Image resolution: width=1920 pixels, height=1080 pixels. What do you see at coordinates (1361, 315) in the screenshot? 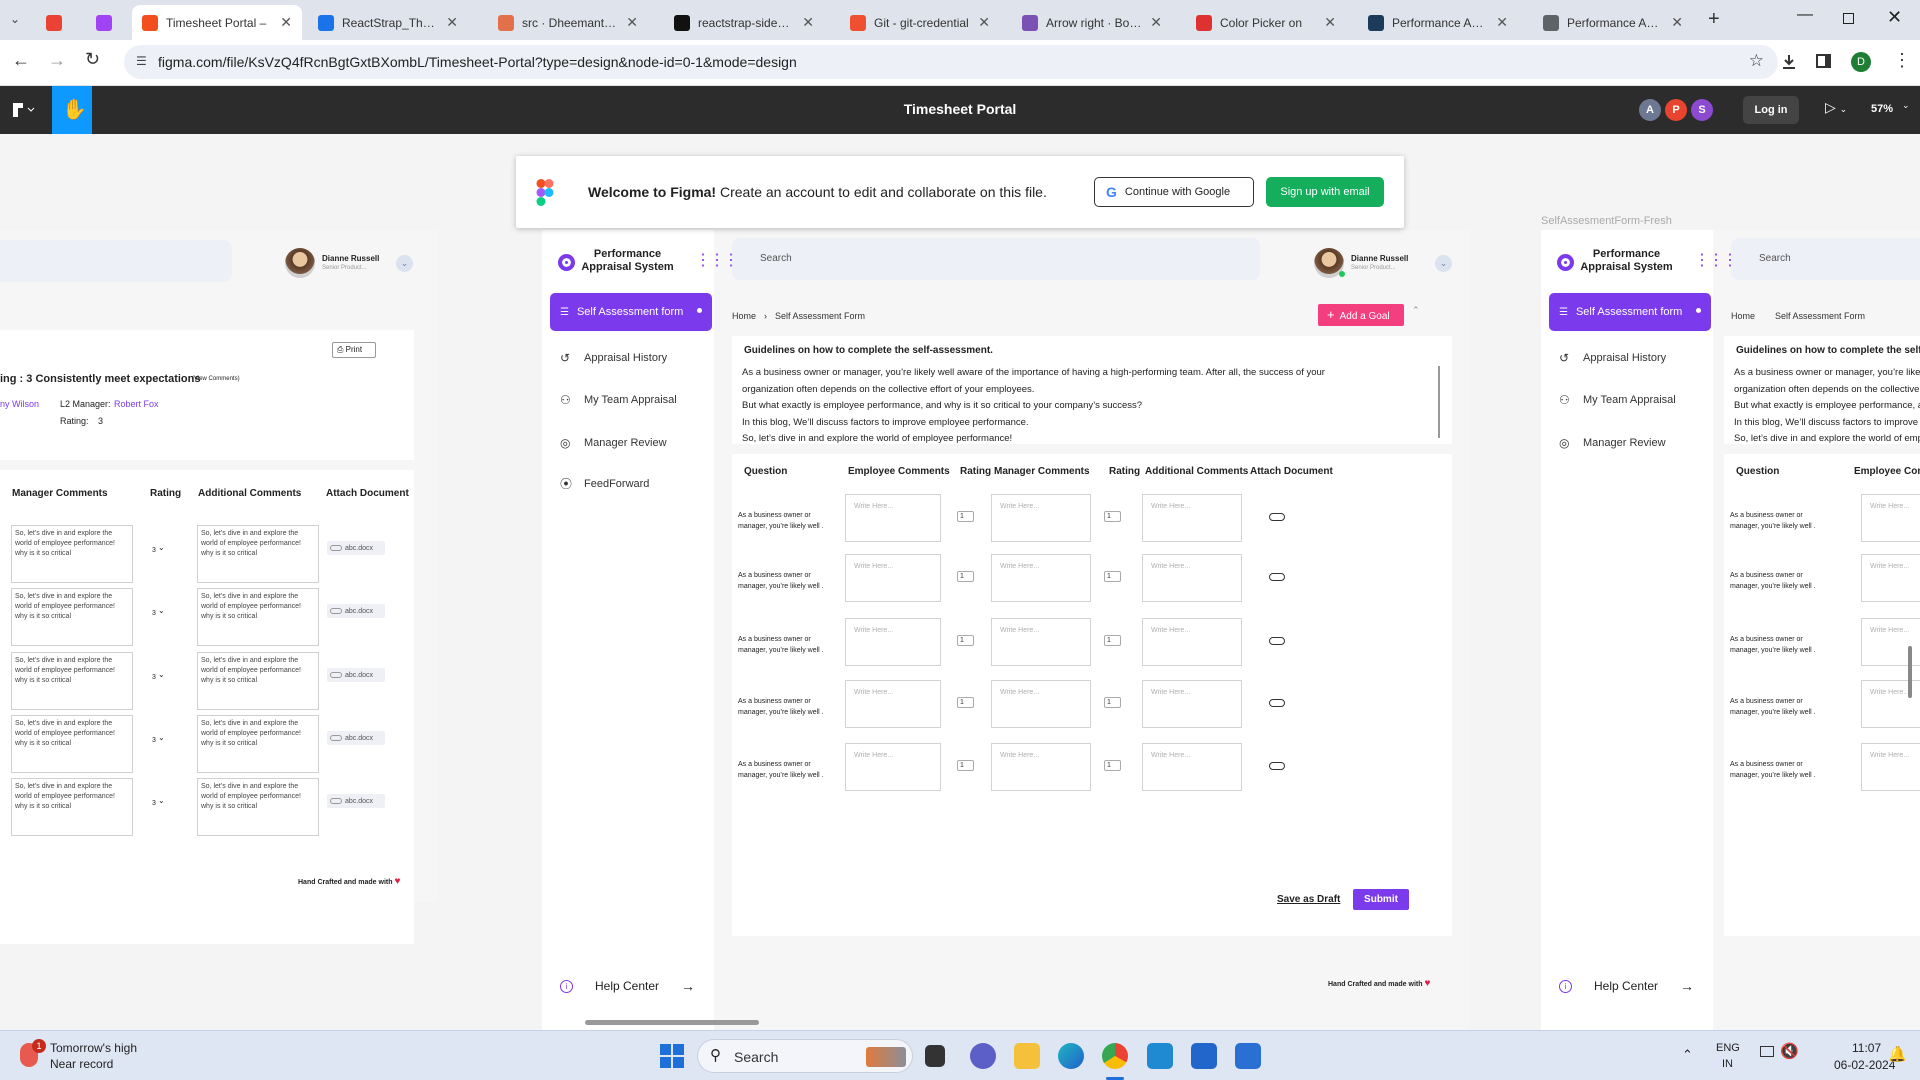
I see `add-goal-button: + Add a Goal` at bounding box center [1361, 315].